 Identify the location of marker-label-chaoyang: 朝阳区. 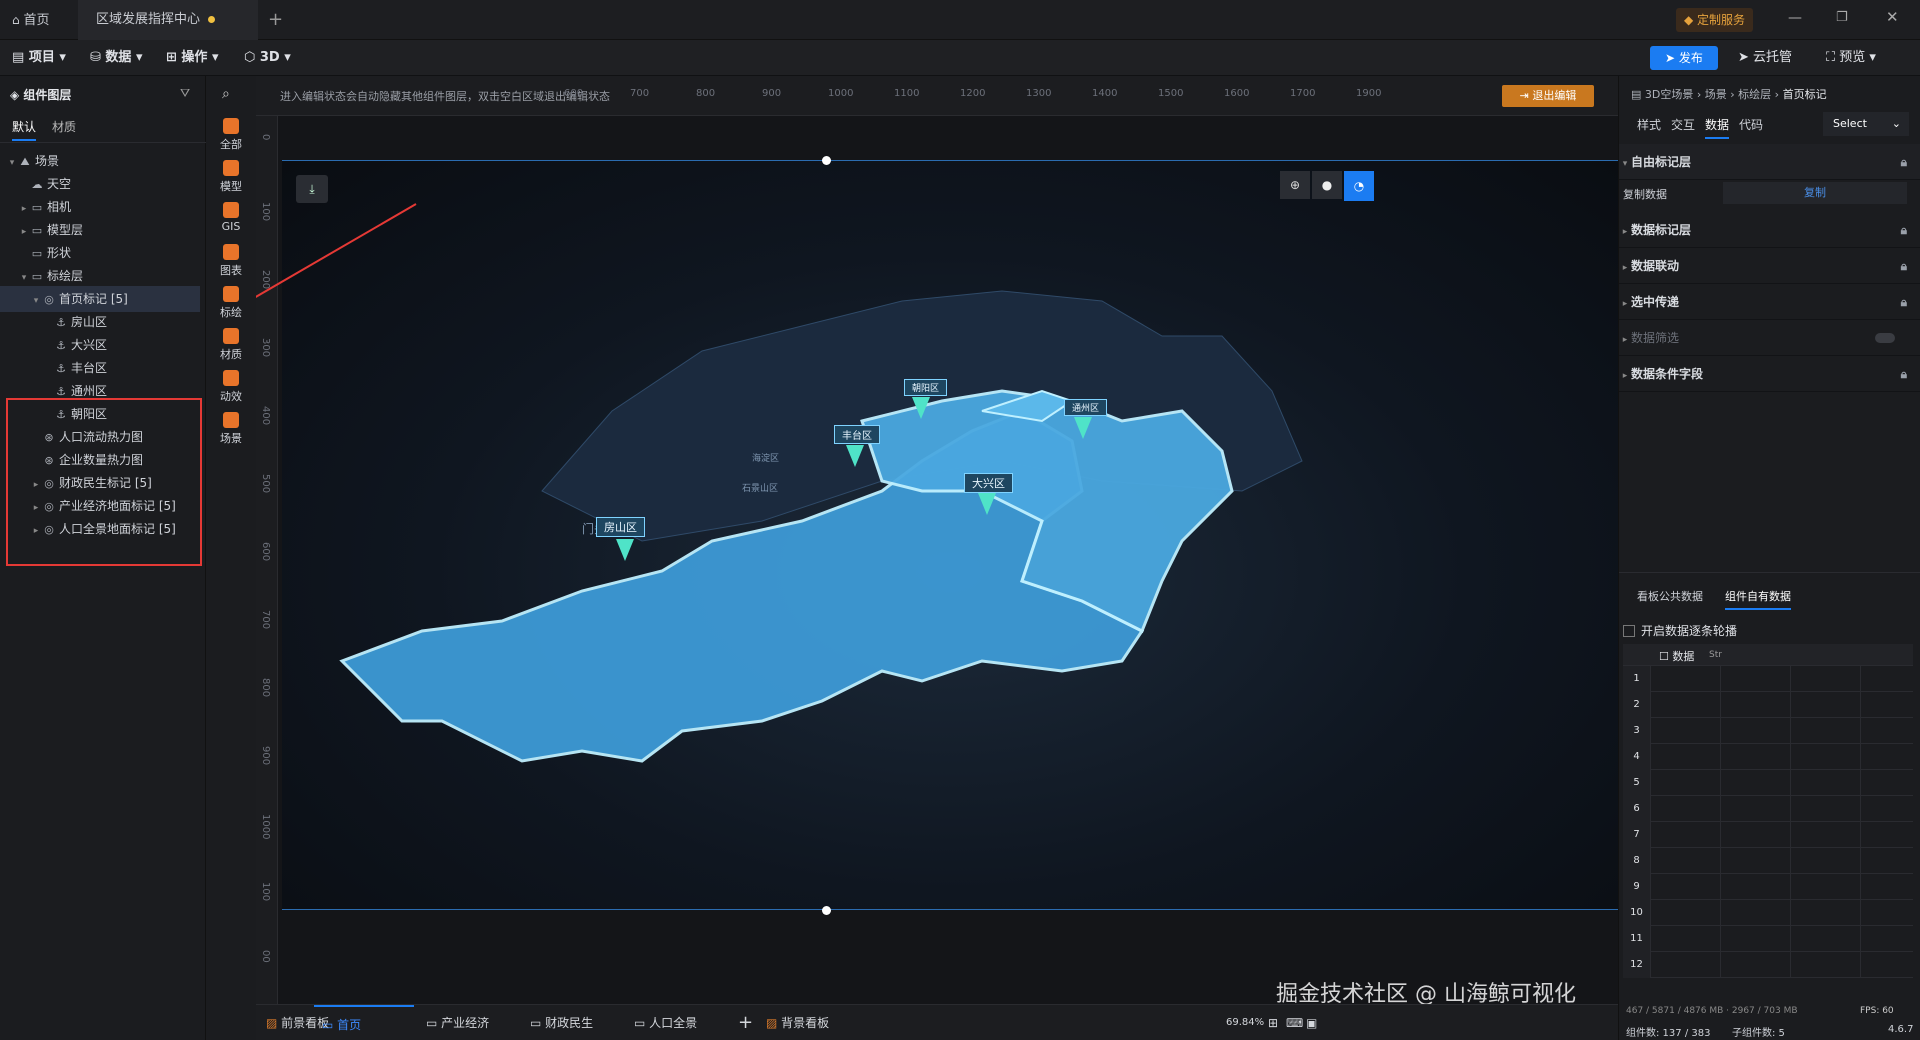
(926, 387).